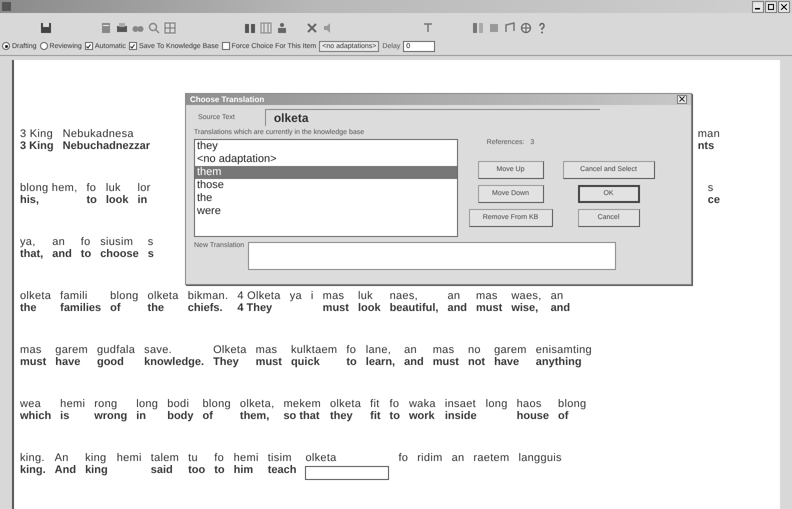 Image resolution: width=792 pixels, height=509 pixels. I want to click on source-word: s, so click(711, 188).